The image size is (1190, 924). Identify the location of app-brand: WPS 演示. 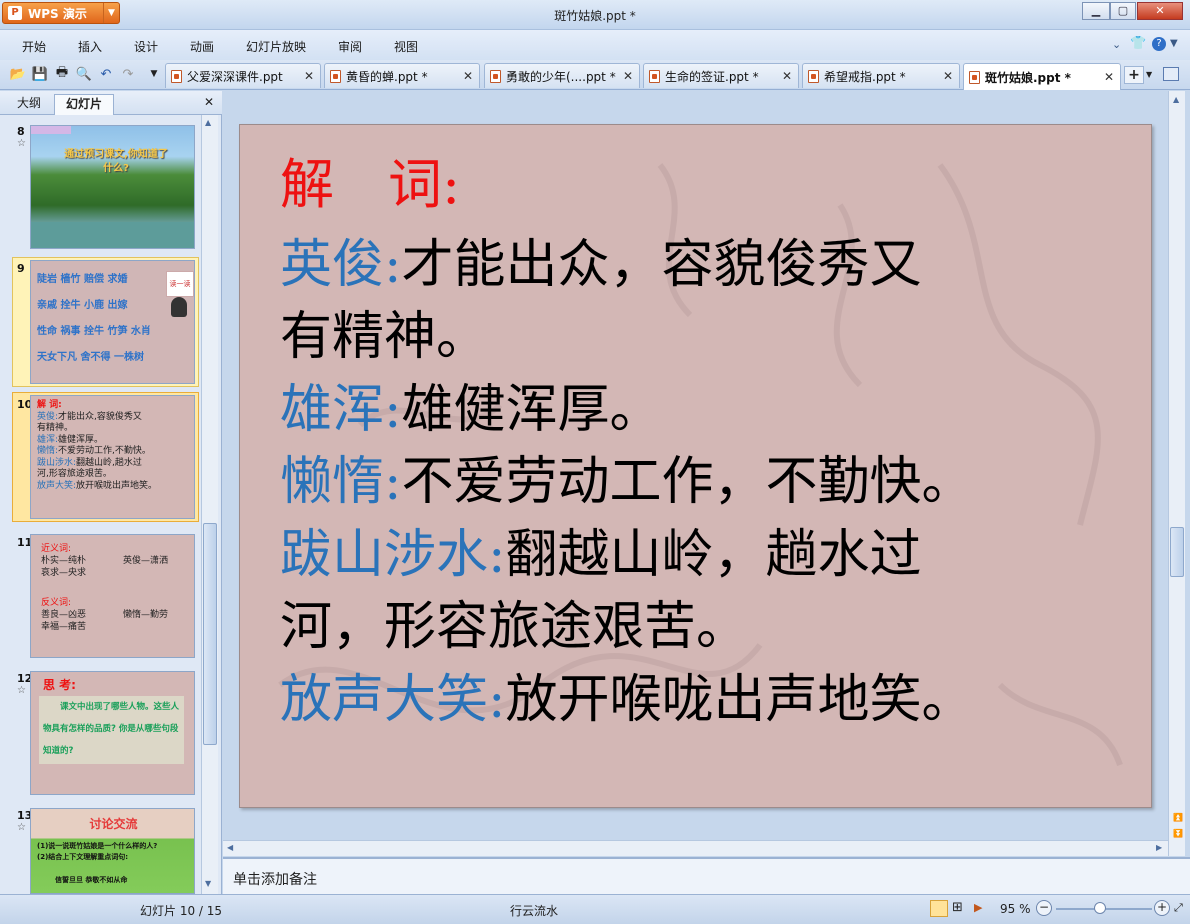
(57, 13).